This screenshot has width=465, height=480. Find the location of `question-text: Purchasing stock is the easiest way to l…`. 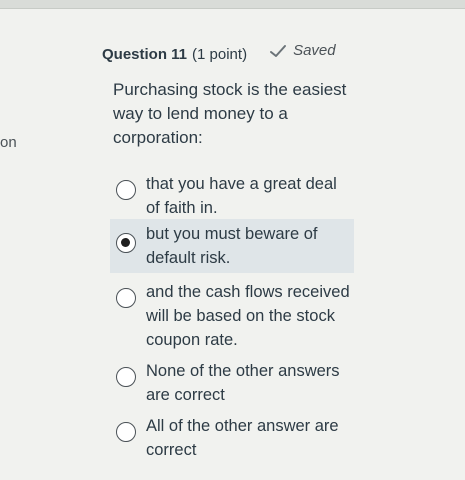

question-text: Purchasing stock is the easiest way to l… is located at coordinates (230, 113).